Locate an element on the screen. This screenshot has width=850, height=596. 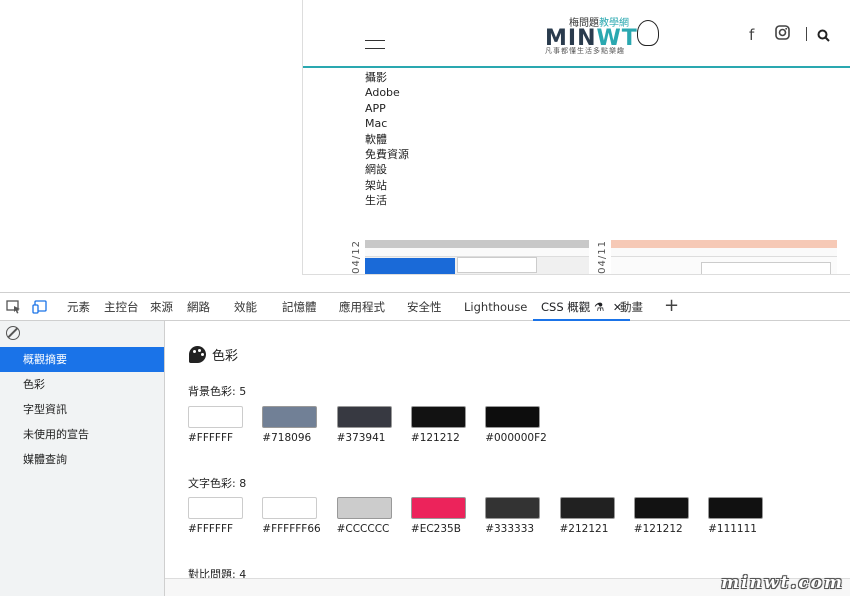
nav-item: Mac is located at coordinates (387, 123).